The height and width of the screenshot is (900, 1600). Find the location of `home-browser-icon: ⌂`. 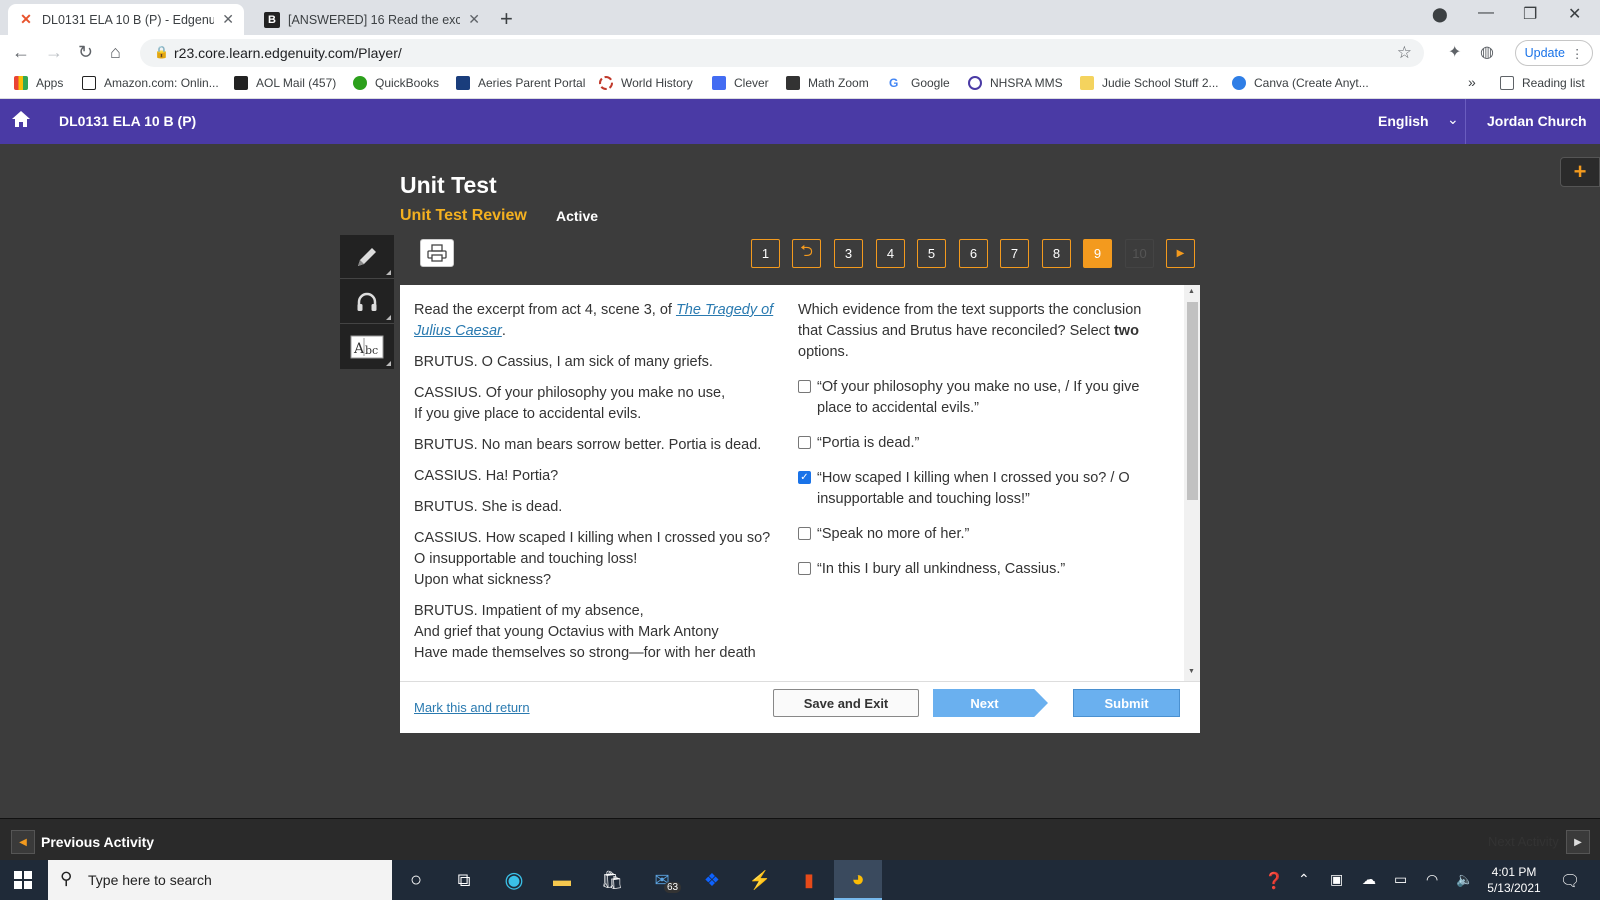

home-browser-icon: ⌂ is located at coordinates (115, 52).